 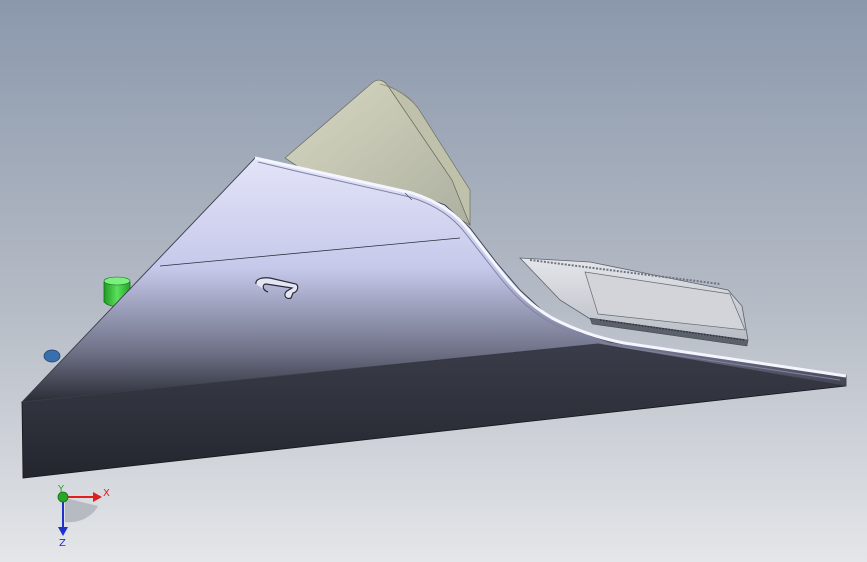 What do you see at coordinates (52, 356) in the screenshot?
I see `blue-knob-part` at bounding box center [52, 356].